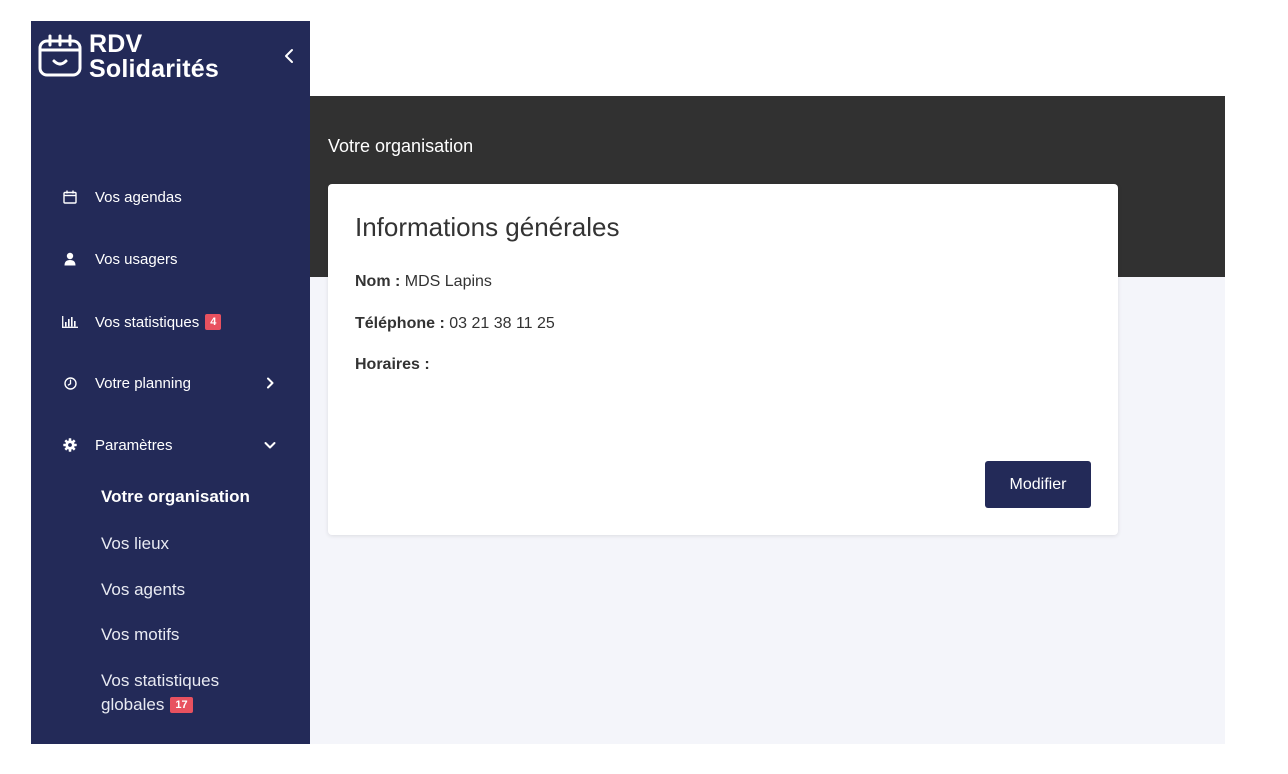  I want to click on sidebar-item-planning: Votre planning, so click(170, 383).